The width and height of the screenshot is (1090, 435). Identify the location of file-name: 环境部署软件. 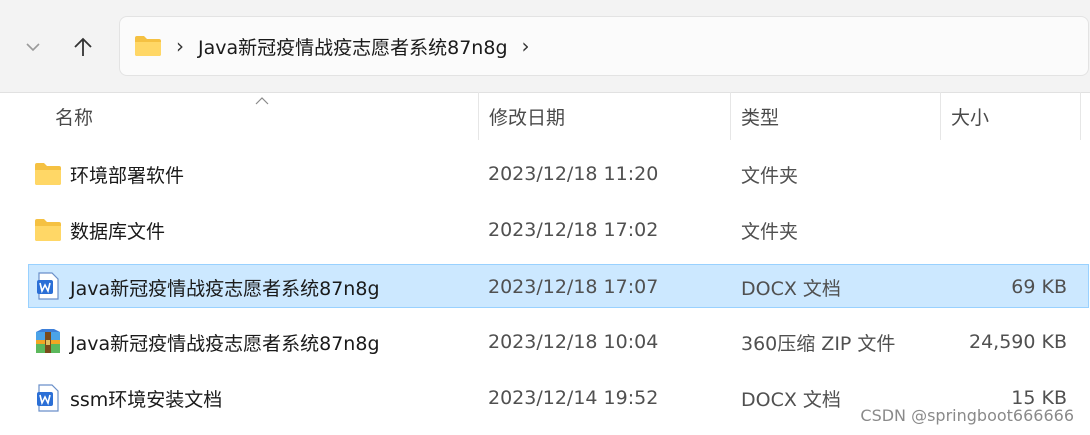
(127, 175).